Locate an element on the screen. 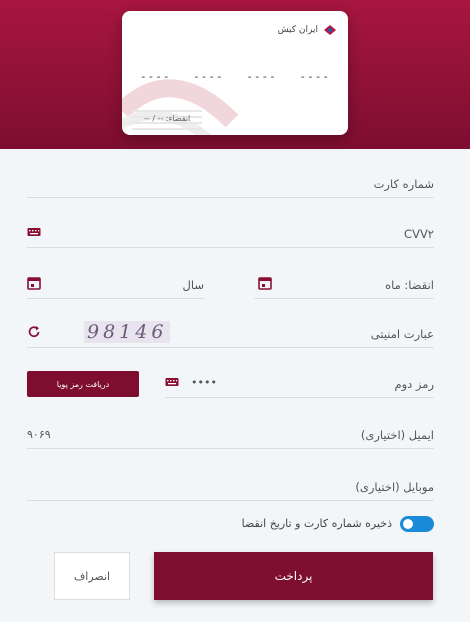 The height and width of the screenshot is (622, 470). expiry-month-label: انقضا: ماه is located at coordinates (409, 285).